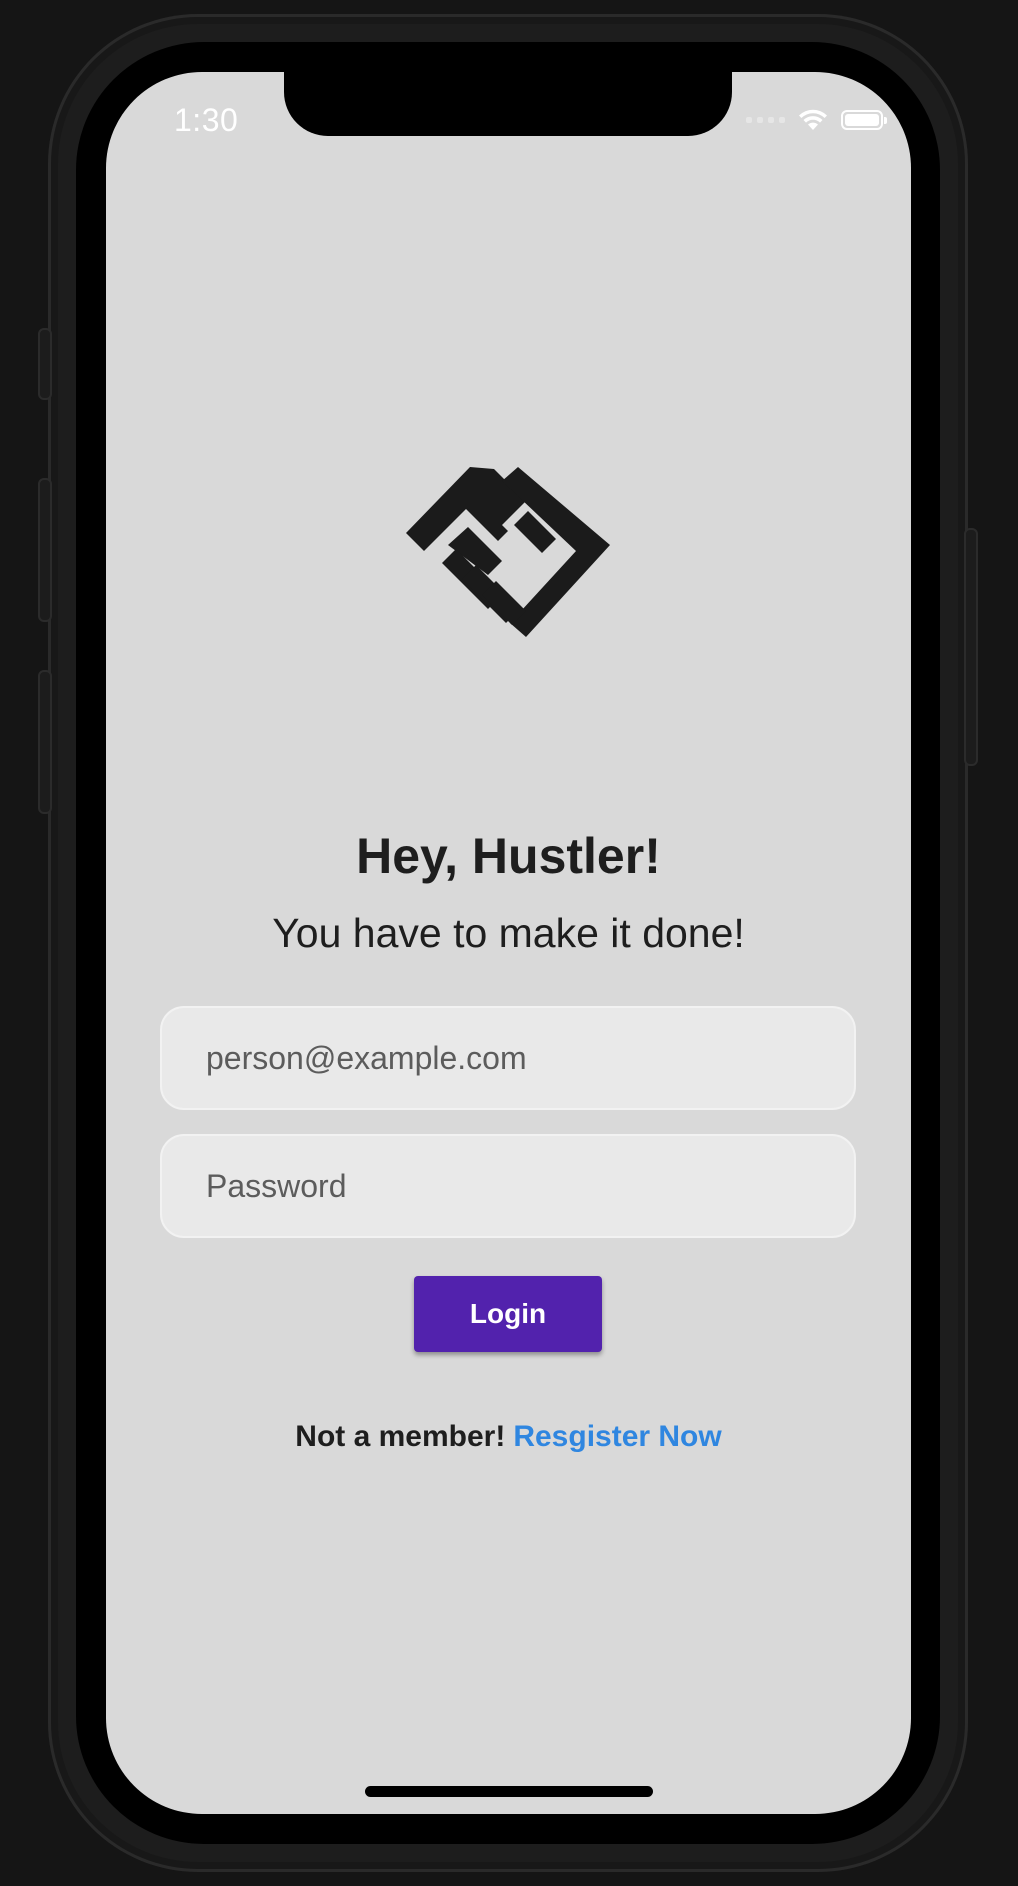 This screenshot has width=1018, height=1886. I want to click on volume-up-button, so click(45, 550).